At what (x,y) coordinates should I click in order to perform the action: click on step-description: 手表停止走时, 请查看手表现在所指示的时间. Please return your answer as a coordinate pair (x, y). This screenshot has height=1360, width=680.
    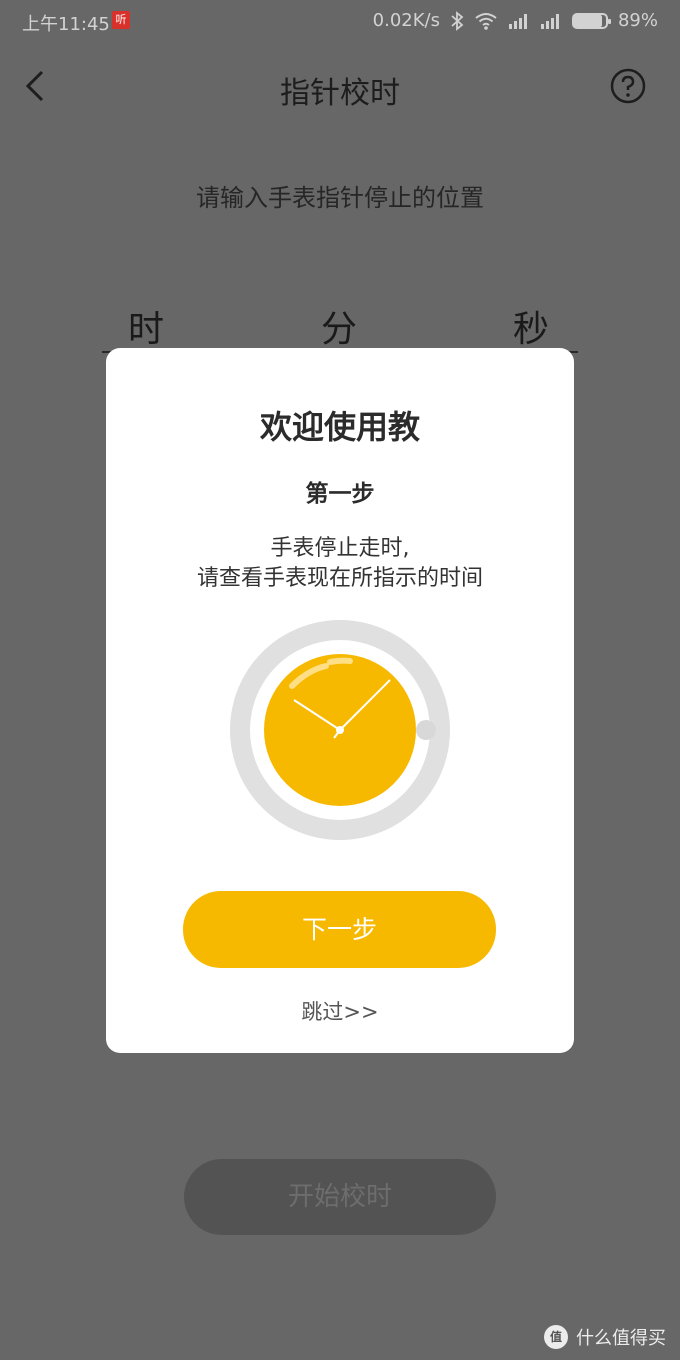
    Looking at the image, I should click on (340, 564).